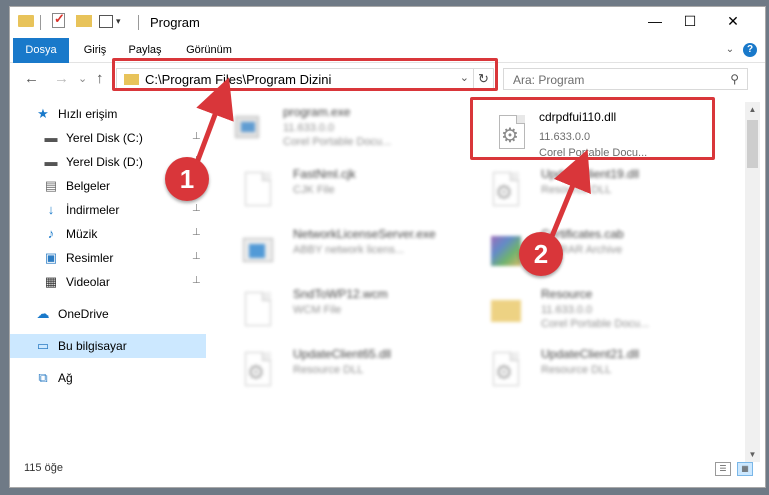 The image size is (769, 495). Describe the element at coordinates (734, 79) in the screenshot. I see `search-icon: ⚲` at that location.